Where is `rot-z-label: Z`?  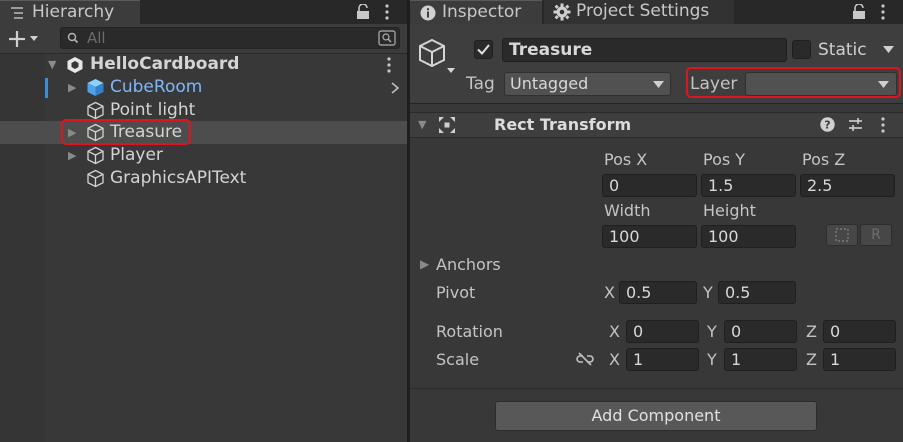
rot-z-label: Z is located at coordinates (811, 331).